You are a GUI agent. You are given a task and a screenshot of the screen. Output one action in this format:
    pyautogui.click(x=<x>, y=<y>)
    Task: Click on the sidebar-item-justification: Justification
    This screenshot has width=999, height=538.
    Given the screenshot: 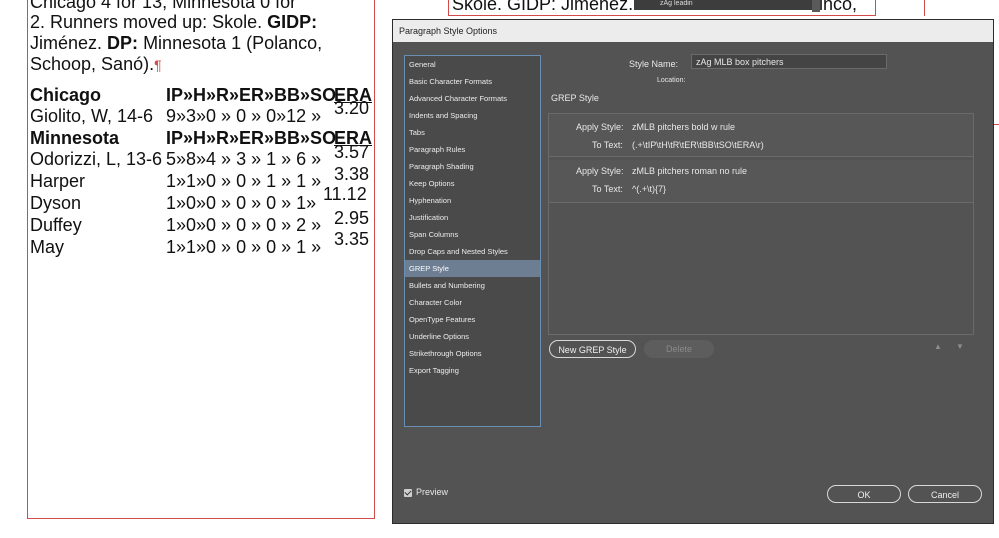 What is the action you would take?
    pyautogui.click(x=472, y=217)
    